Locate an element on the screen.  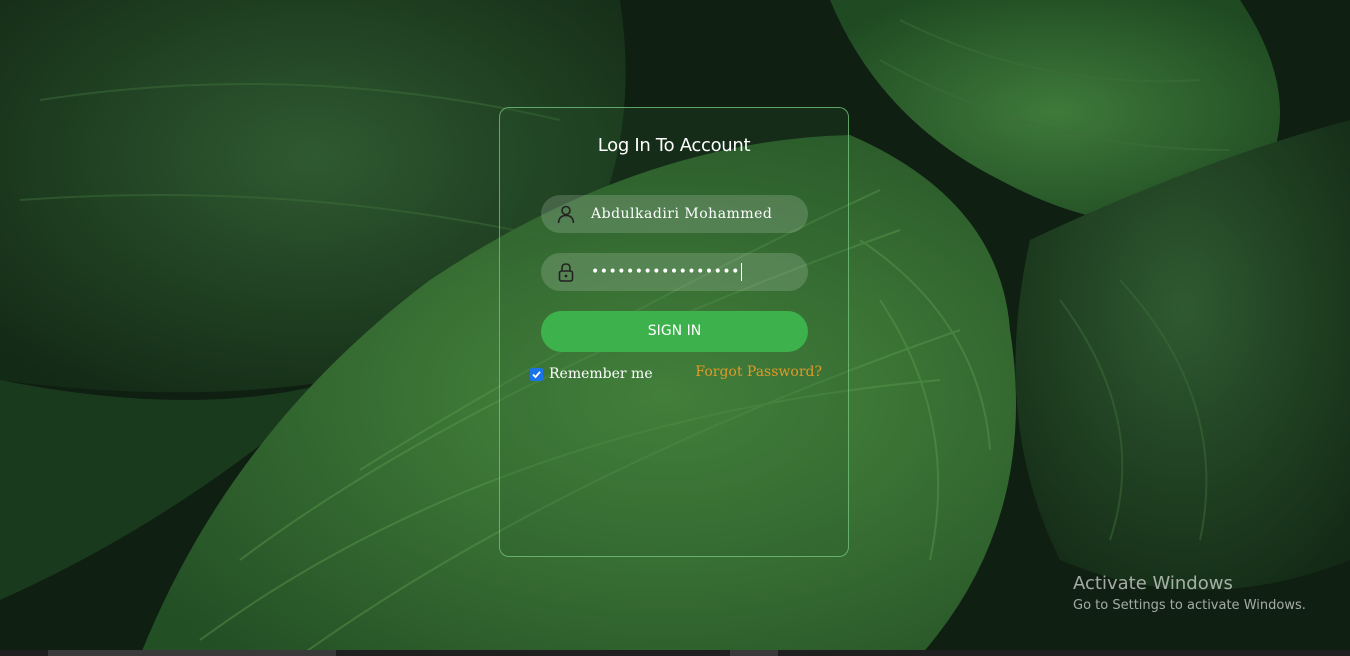
login-title: Log In To Account is located at coordinates (674, 145).